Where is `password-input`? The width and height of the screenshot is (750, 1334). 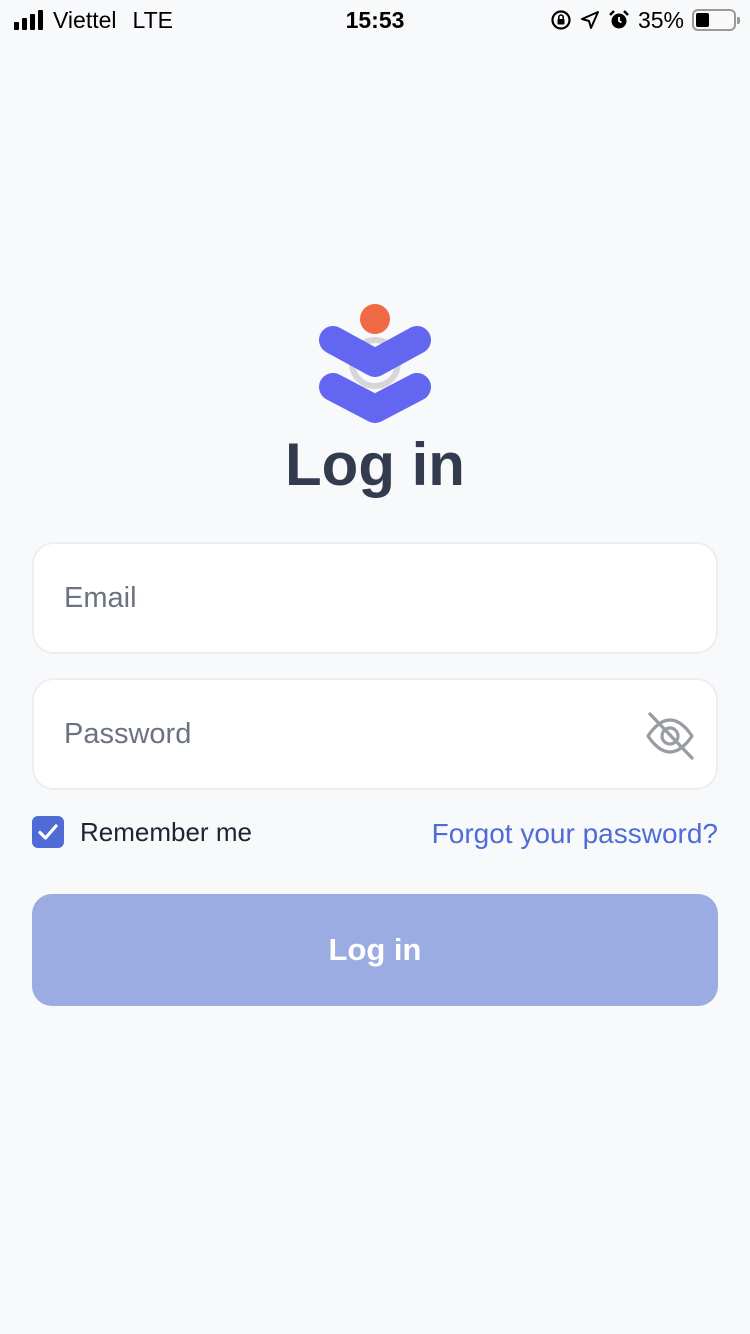
password-input is located at coordinates (375, 734).